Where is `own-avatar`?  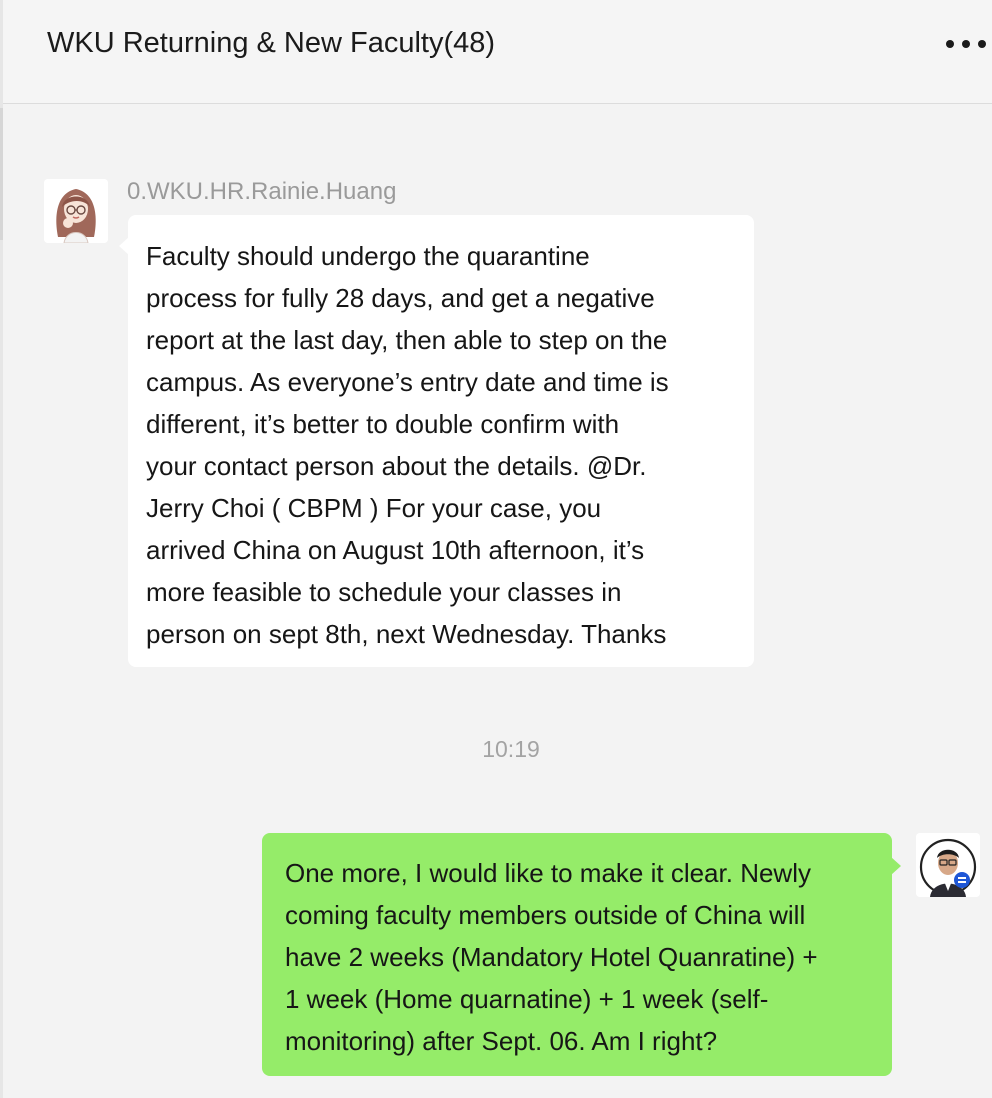
own-avatar is located at coordinates (948, 865).